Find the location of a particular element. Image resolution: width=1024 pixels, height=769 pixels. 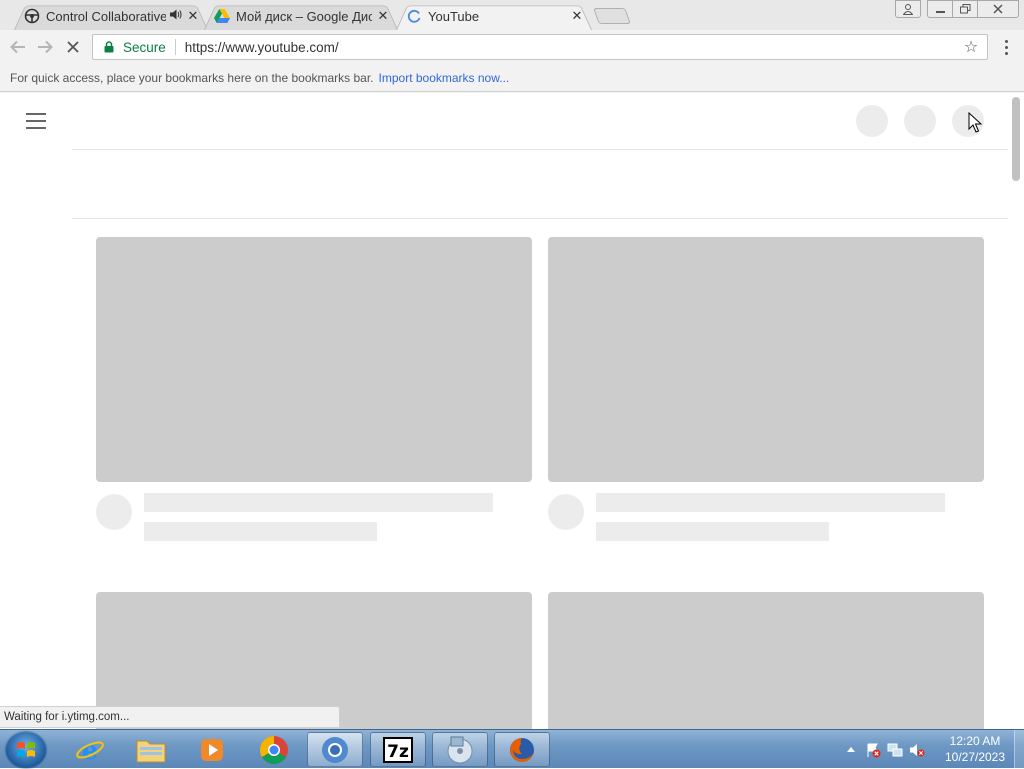

taskbar-media-player is located at coordinates (212, 749).